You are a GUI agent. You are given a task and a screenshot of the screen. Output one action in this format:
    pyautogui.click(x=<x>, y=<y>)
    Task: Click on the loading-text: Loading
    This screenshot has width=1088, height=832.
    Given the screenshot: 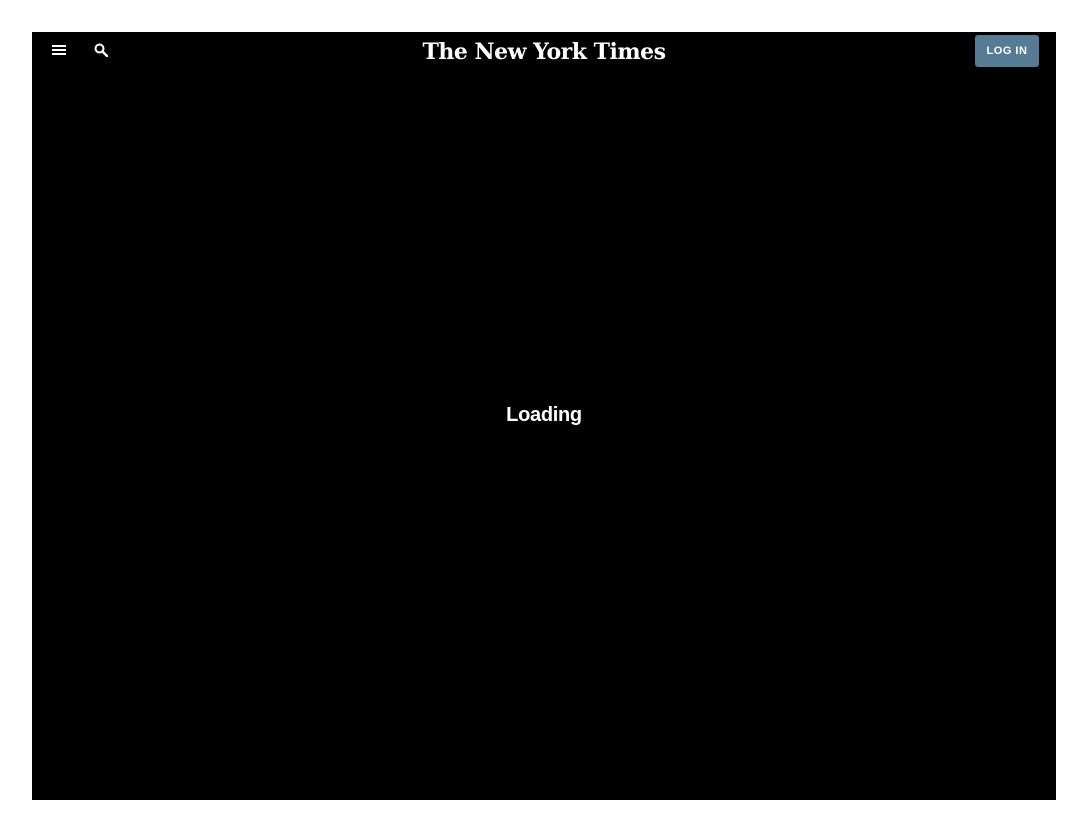 What is the action you would take?
    pyautogui.click(x=544, y=415)
    